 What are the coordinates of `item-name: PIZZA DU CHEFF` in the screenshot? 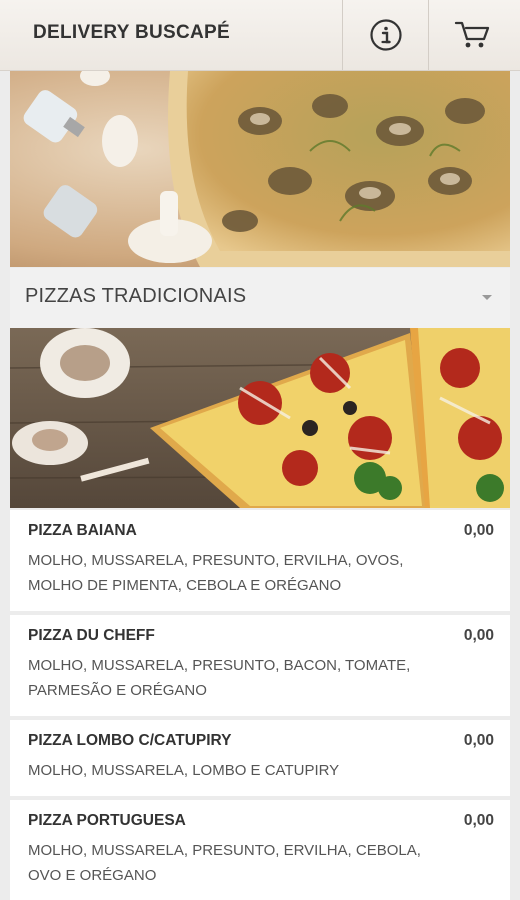 It's located at (91, 635).